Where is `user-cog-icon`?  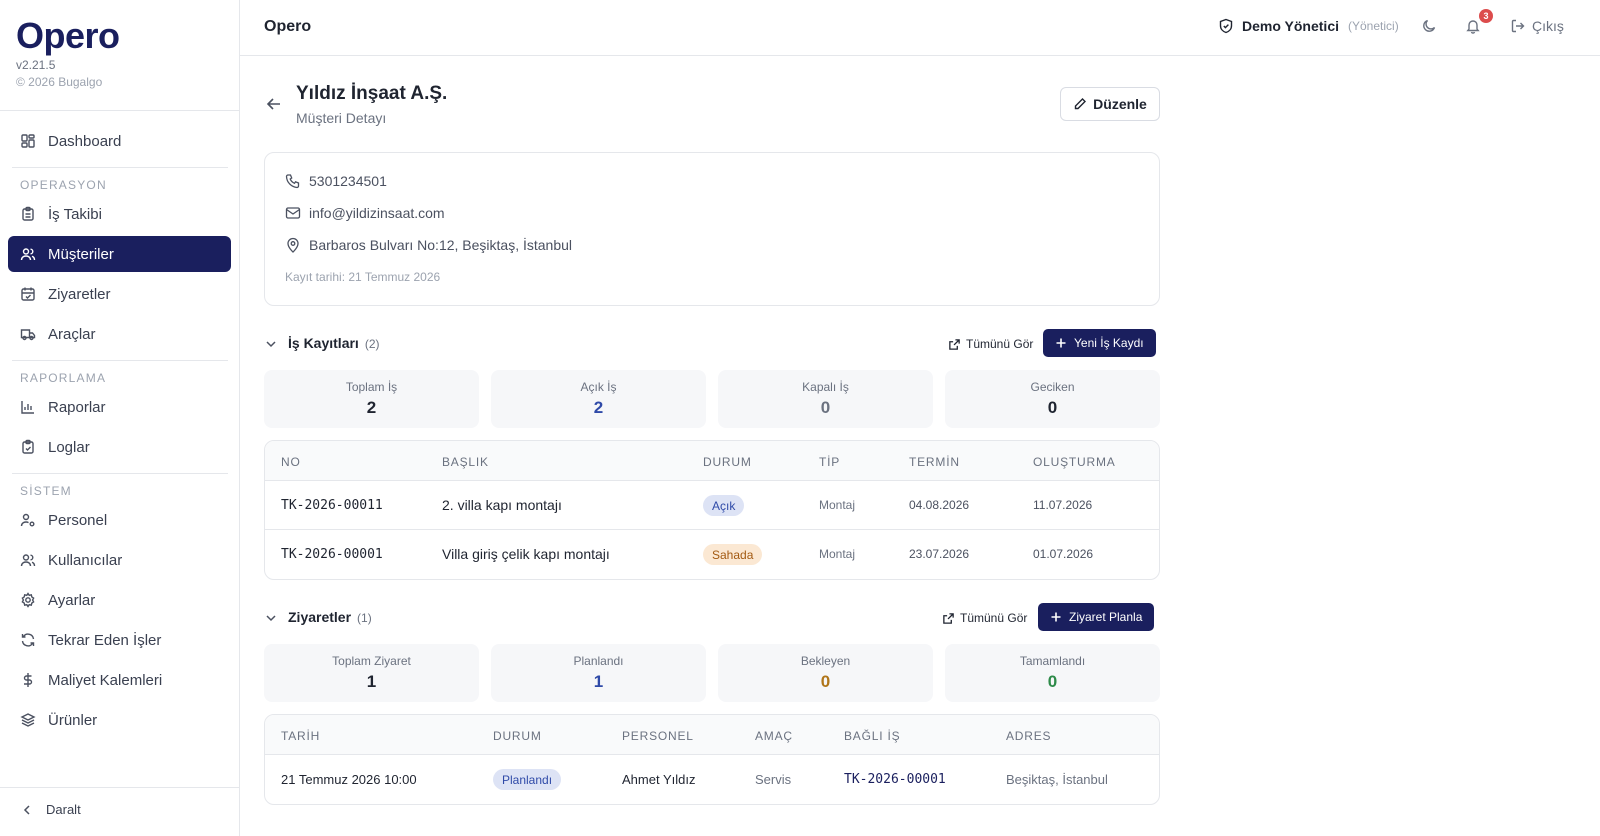
user-cog-icon is located at coordinates (27, 520).